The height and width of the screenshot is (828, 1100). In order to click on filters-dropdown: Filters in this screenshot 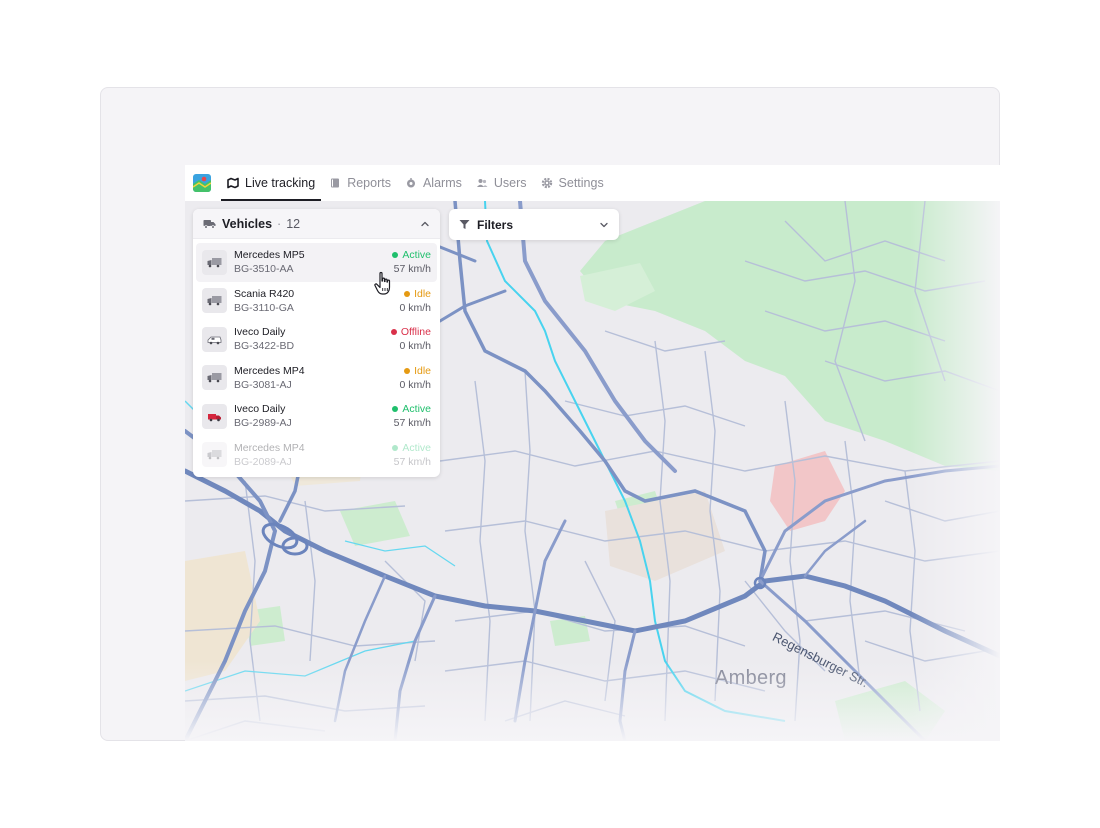, I will do `click(534, 224)`.